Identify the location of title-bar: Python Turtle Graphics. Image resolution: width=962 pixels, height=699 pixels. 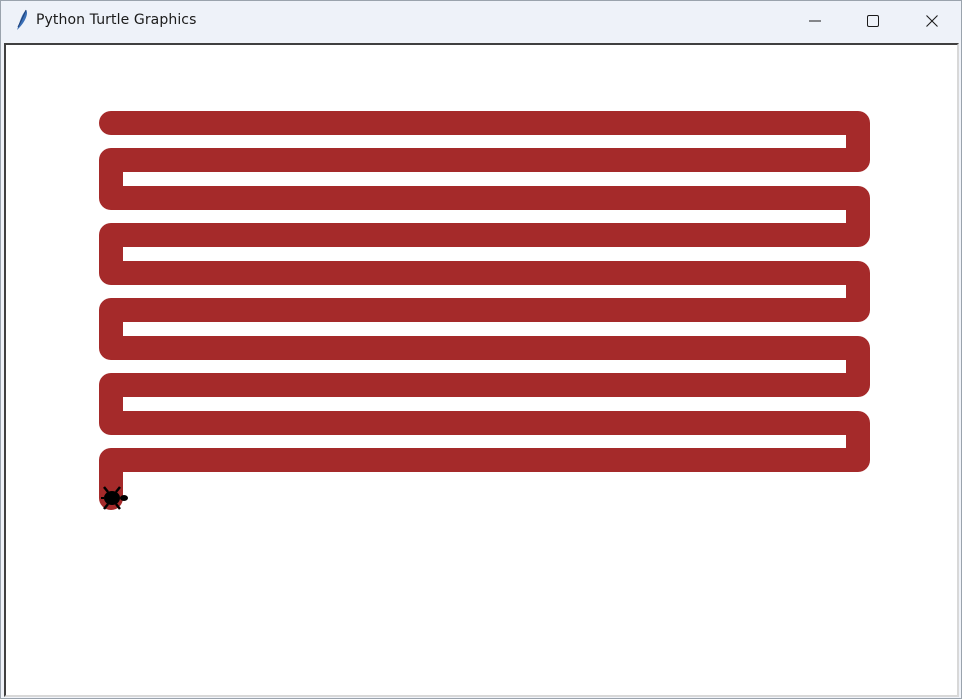
(481, 21).